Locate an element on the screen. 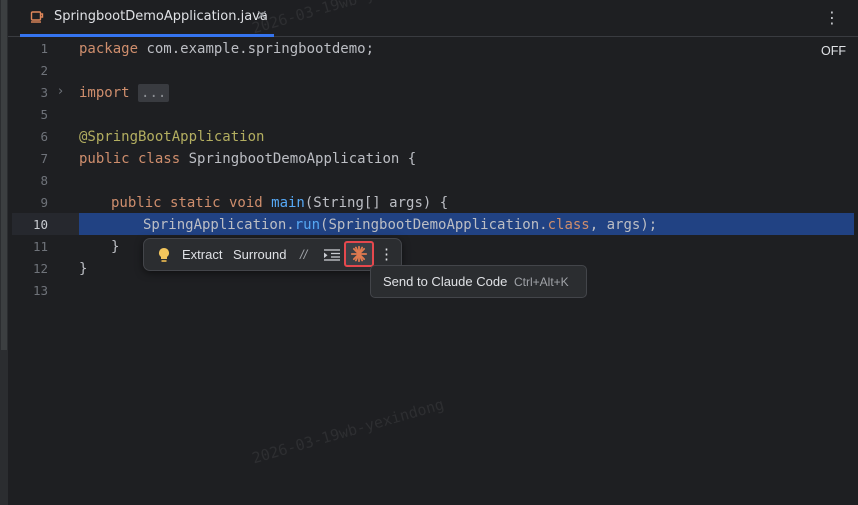 The height and width of the screenshot is (505, 858). code-line-6: @SpringBootApplication is located at coordinates (172, 137).